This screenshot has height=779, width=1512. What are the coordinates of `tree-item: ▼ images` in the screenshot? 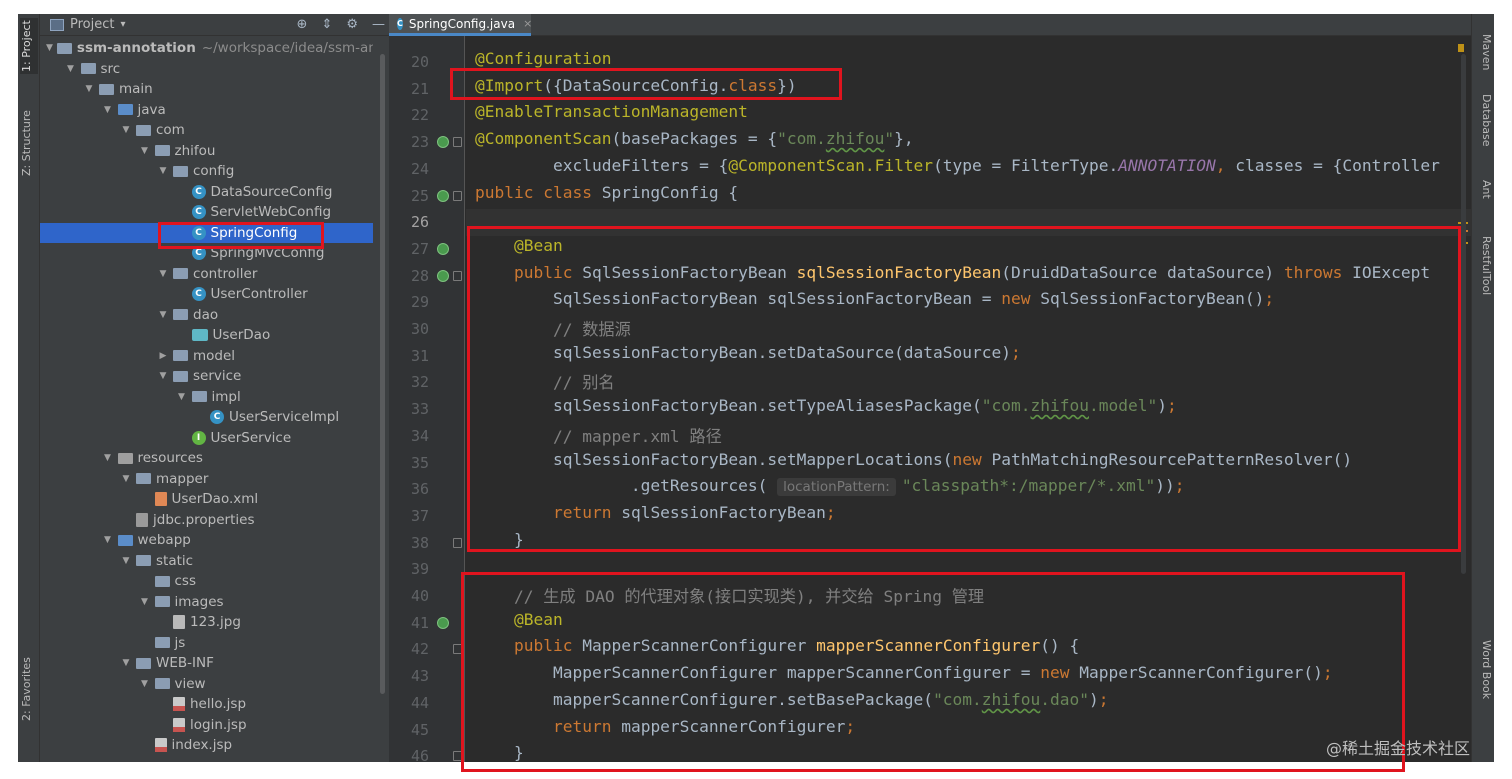 It's located at (206, 602).